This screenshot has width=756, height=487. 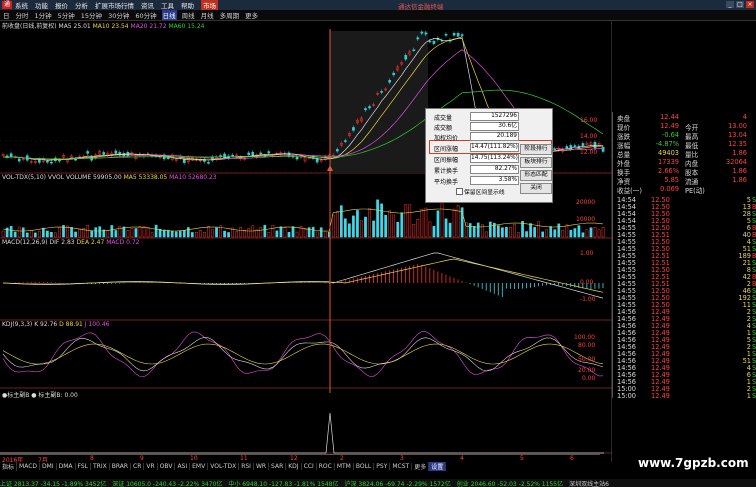 What do you see at coordinates (536, 188) in the screenshot?
I see `close-dialog-button: 关闭` at bounding box center [536, 188].